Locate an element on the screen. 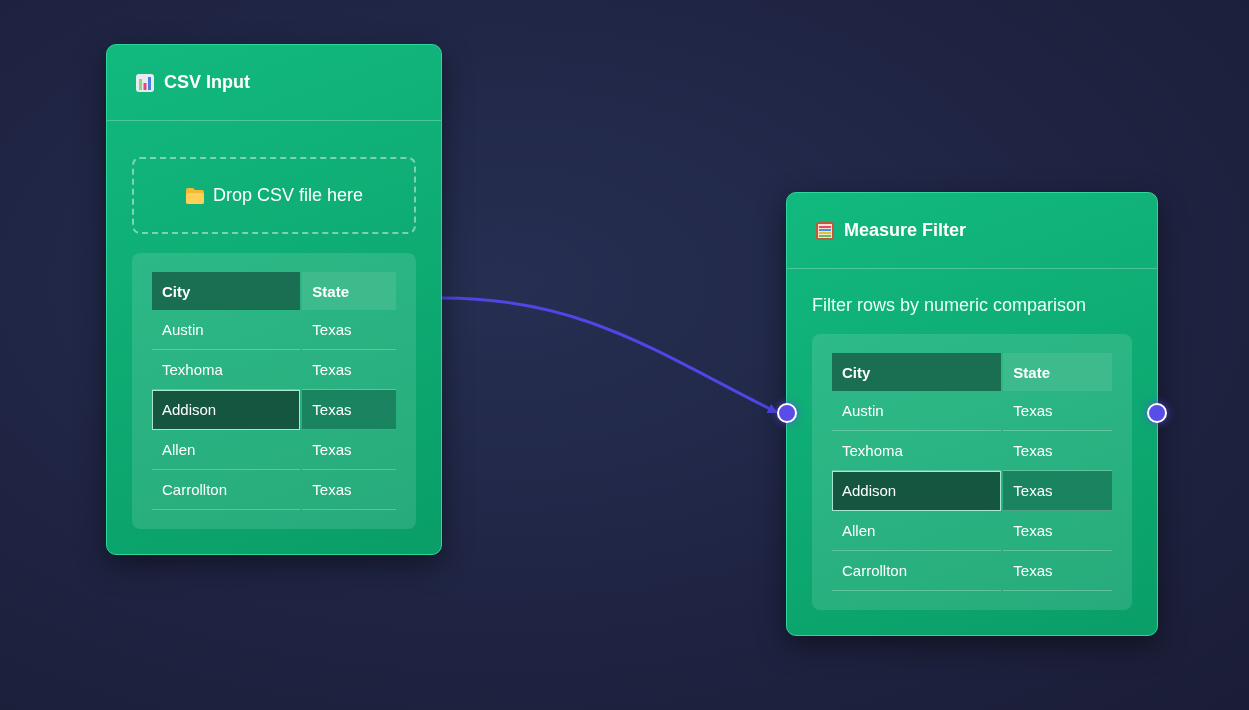 The image size is (1249, 710). file-drop-zone: Drop CSV file here is located at coordinates (274, 195).